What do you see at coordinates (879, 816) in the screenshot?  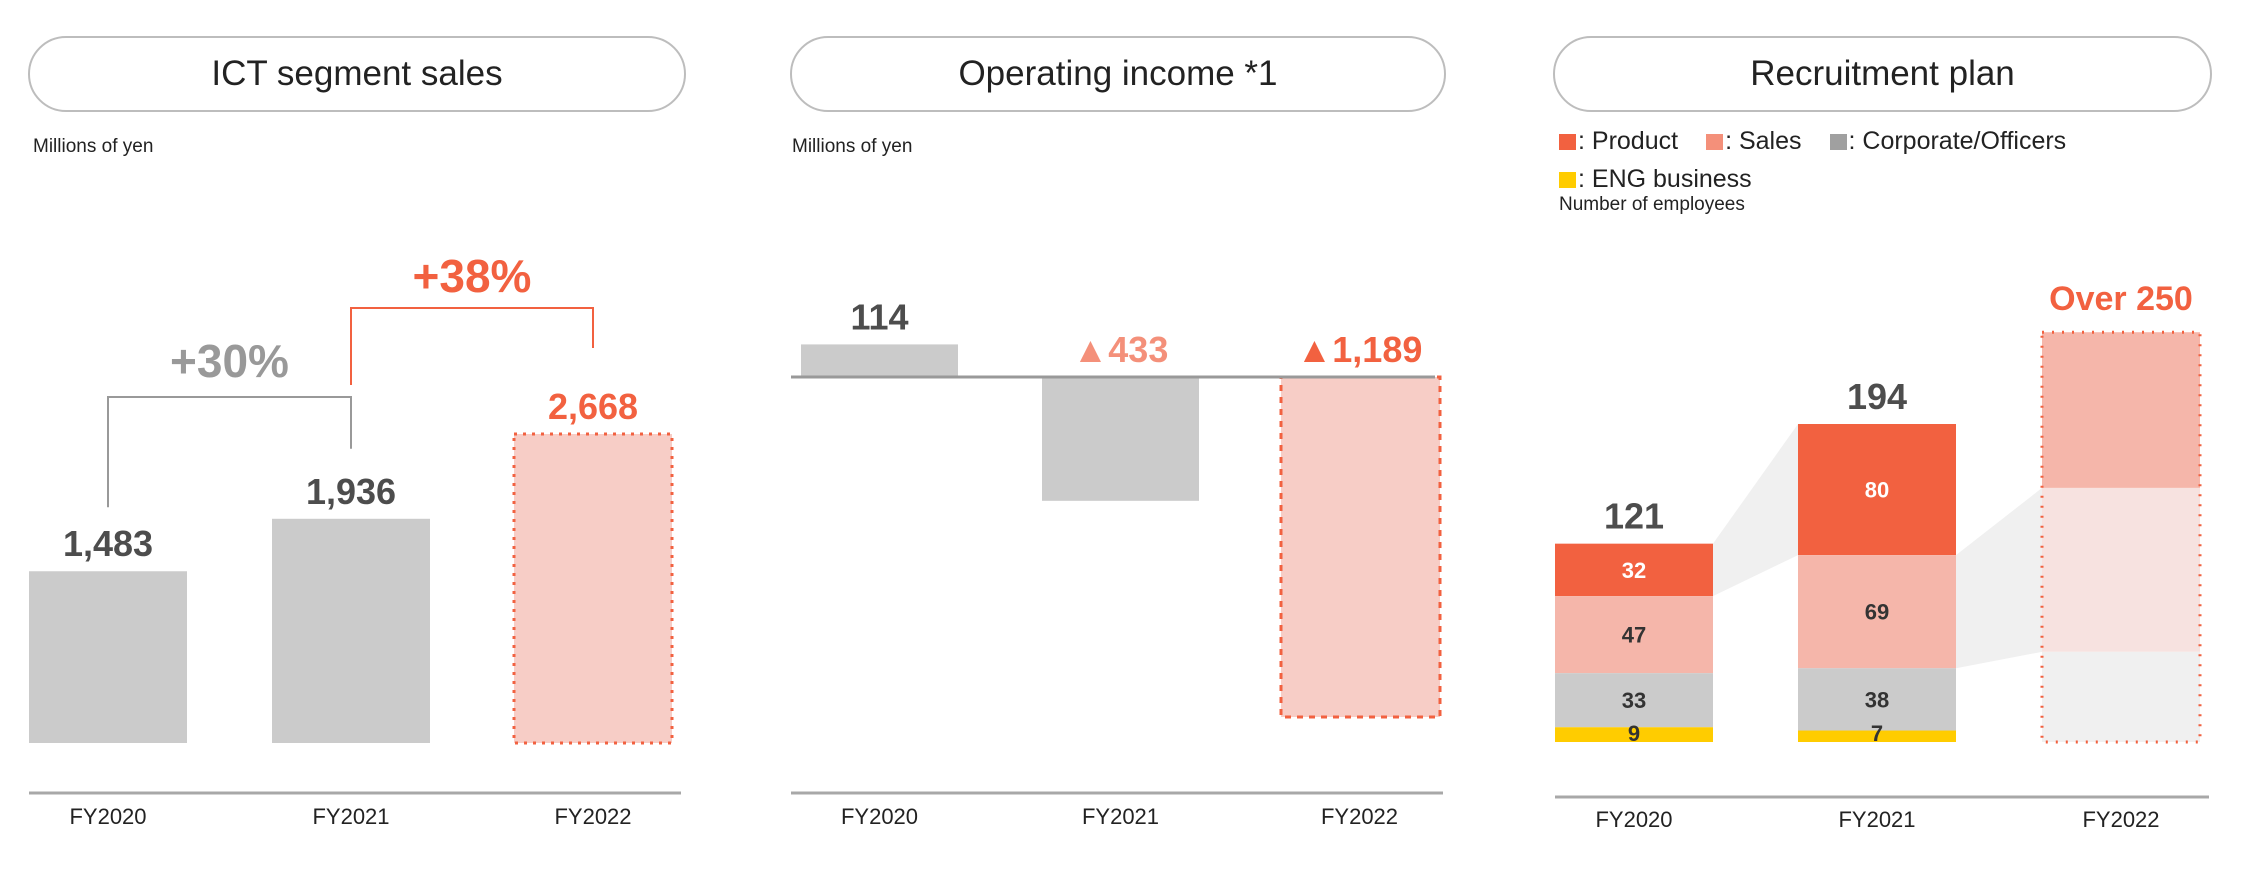 I see `x-tick-oi-FY2020: FY2020` at bounding box center [879, 816].